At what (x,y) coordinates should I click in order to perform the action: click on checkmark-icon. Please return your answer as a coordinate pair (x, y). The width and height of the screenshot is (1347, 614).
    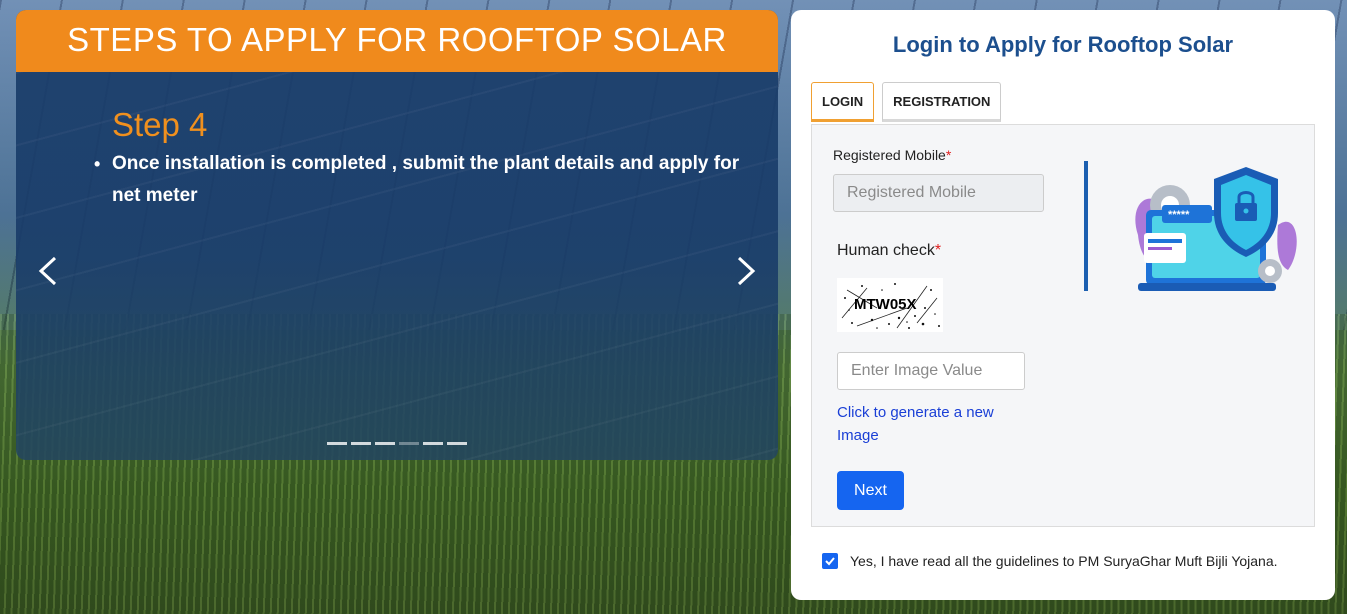
    Looking at the image, I should click on (830, 561).